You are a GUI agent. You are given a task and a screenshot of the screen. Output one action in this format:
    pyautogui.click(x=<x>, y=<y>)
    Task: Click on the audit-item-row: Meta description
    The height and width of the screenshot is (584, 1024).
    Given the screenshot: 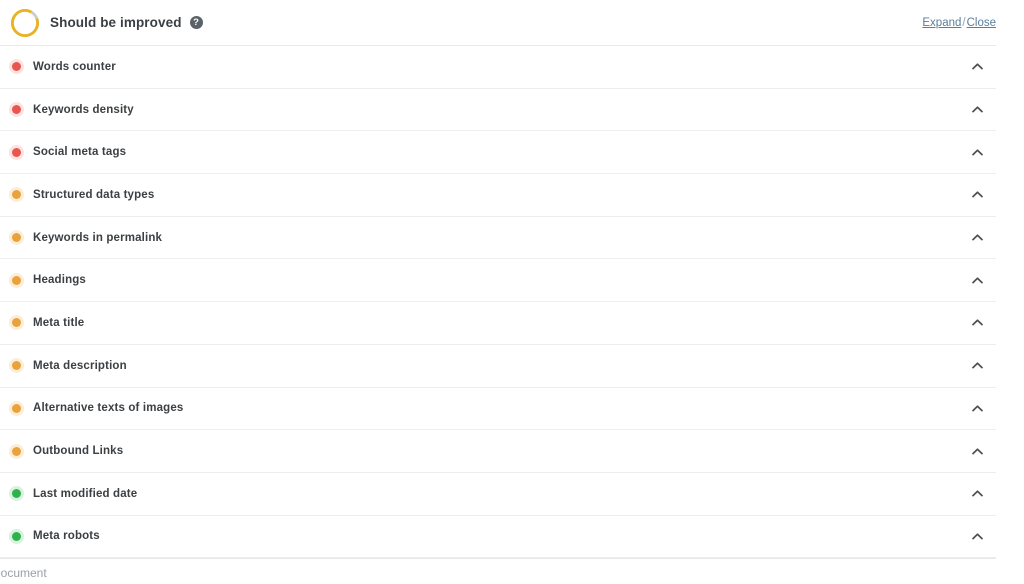 What is the action you would take?
    pyautogui.click(x=498, y=366)
    